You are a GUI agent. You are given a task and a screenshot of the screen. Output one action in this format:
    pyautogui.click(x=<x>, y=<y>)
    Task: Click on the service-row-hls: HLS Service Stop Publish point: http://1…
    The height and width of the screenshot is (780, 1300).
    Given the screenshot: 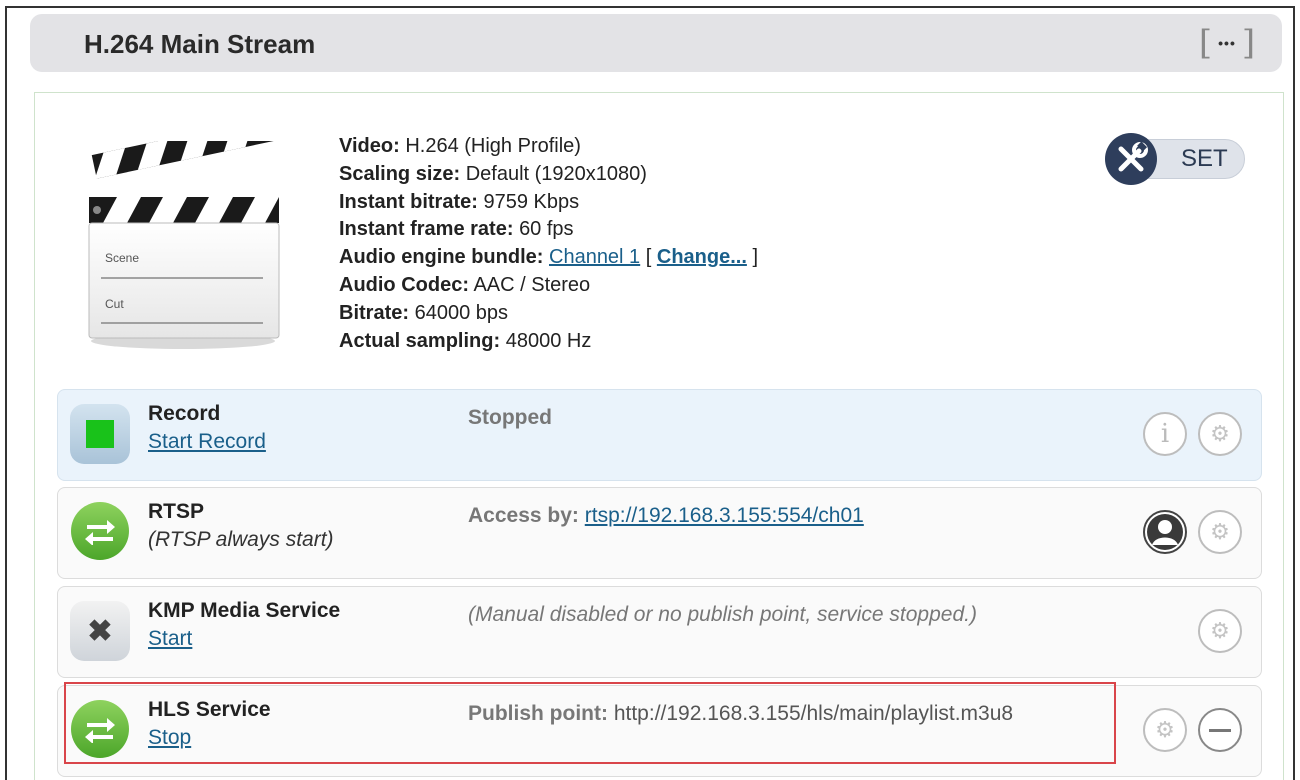 What is the action you would take?
    pyautogui.click(x=659, y=731)
    